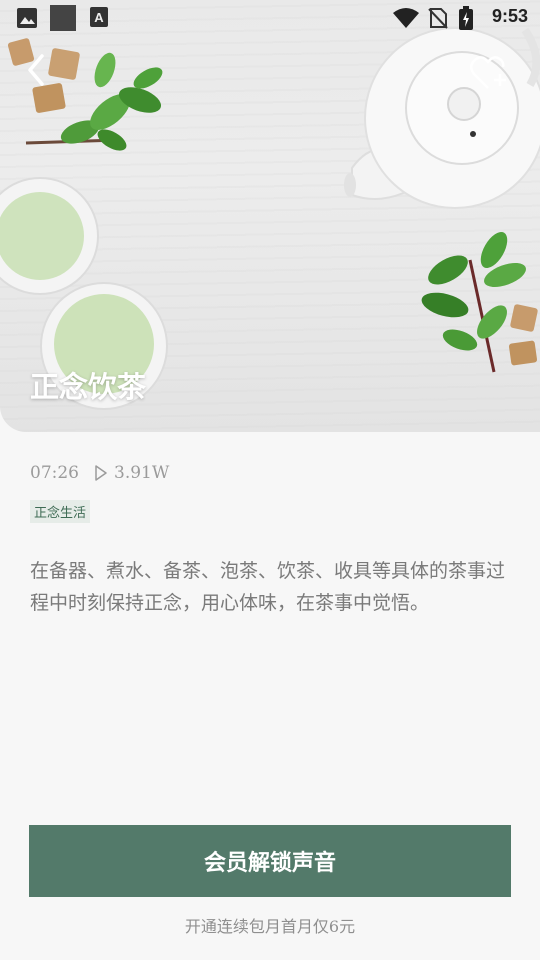 The width and height of the screenshot is (540, 960). Describe the element at coordinates (509, 16) in the screenshot. I see `status-time: 9:53` at that location.